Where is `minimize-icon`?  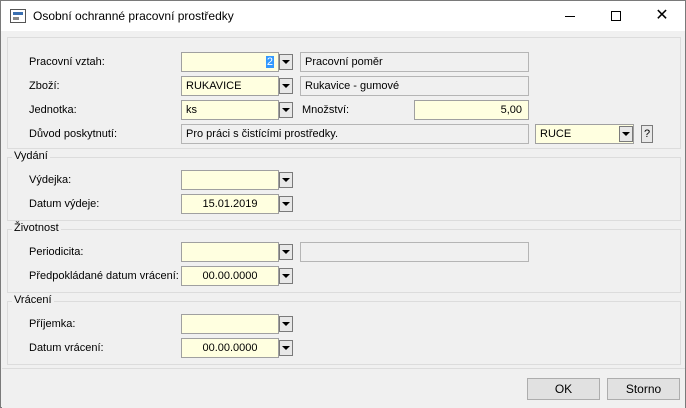
minimize-icon is located at coordinates (570, 16).